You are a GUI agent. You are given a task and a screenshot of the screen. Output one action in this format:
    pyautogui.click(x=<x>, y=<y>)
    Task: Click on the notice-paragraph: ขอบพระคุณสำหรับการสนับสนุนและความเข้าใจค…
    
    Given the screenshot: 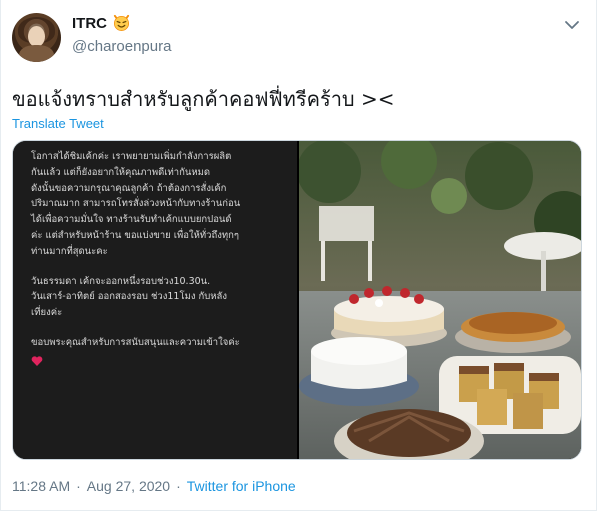 What is the action you would take?
    pyautogui.click(x=135, y=342)
    